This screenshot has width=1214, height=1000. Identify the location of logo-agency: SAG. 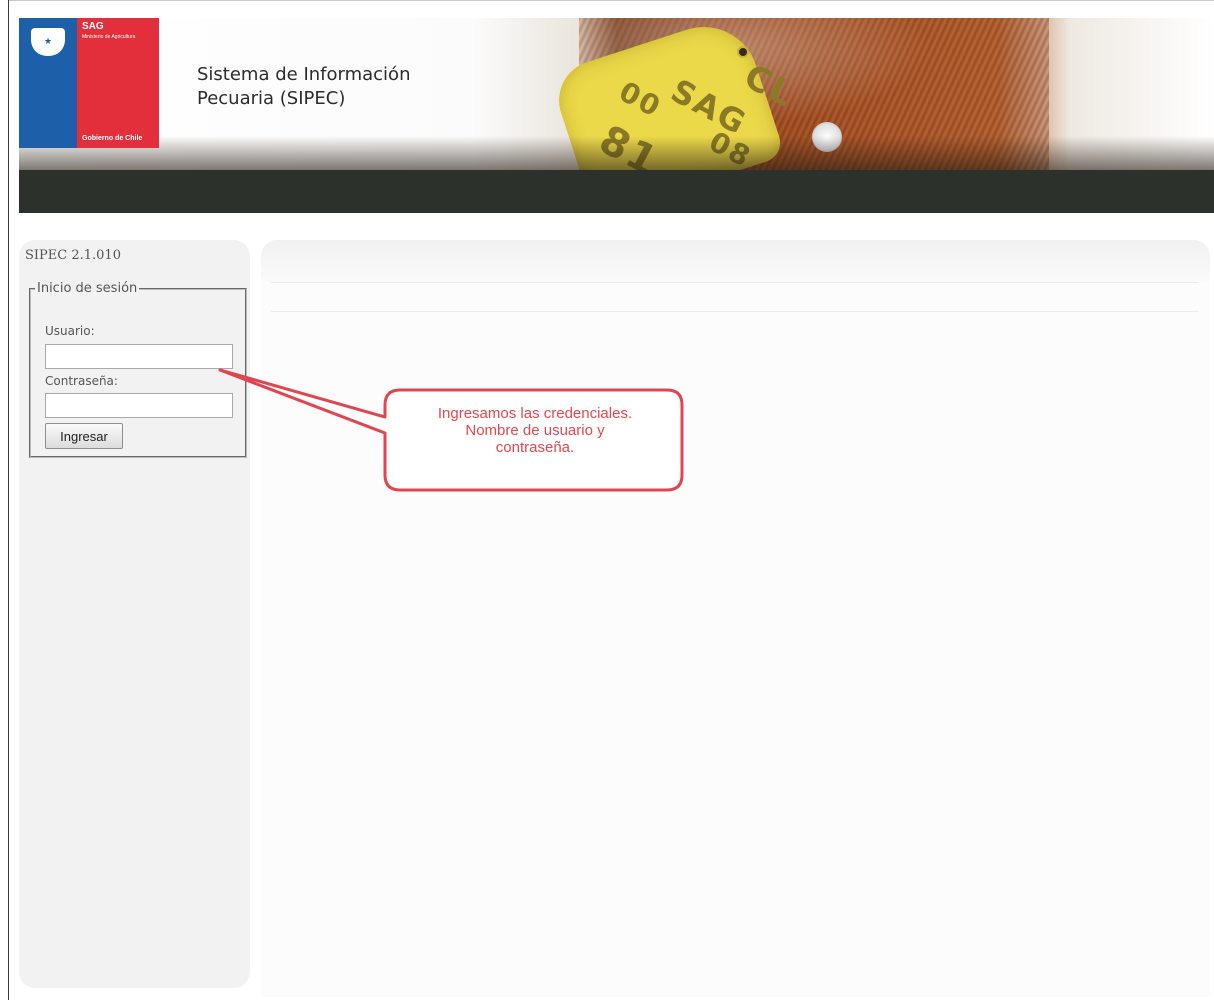
(93, 26).